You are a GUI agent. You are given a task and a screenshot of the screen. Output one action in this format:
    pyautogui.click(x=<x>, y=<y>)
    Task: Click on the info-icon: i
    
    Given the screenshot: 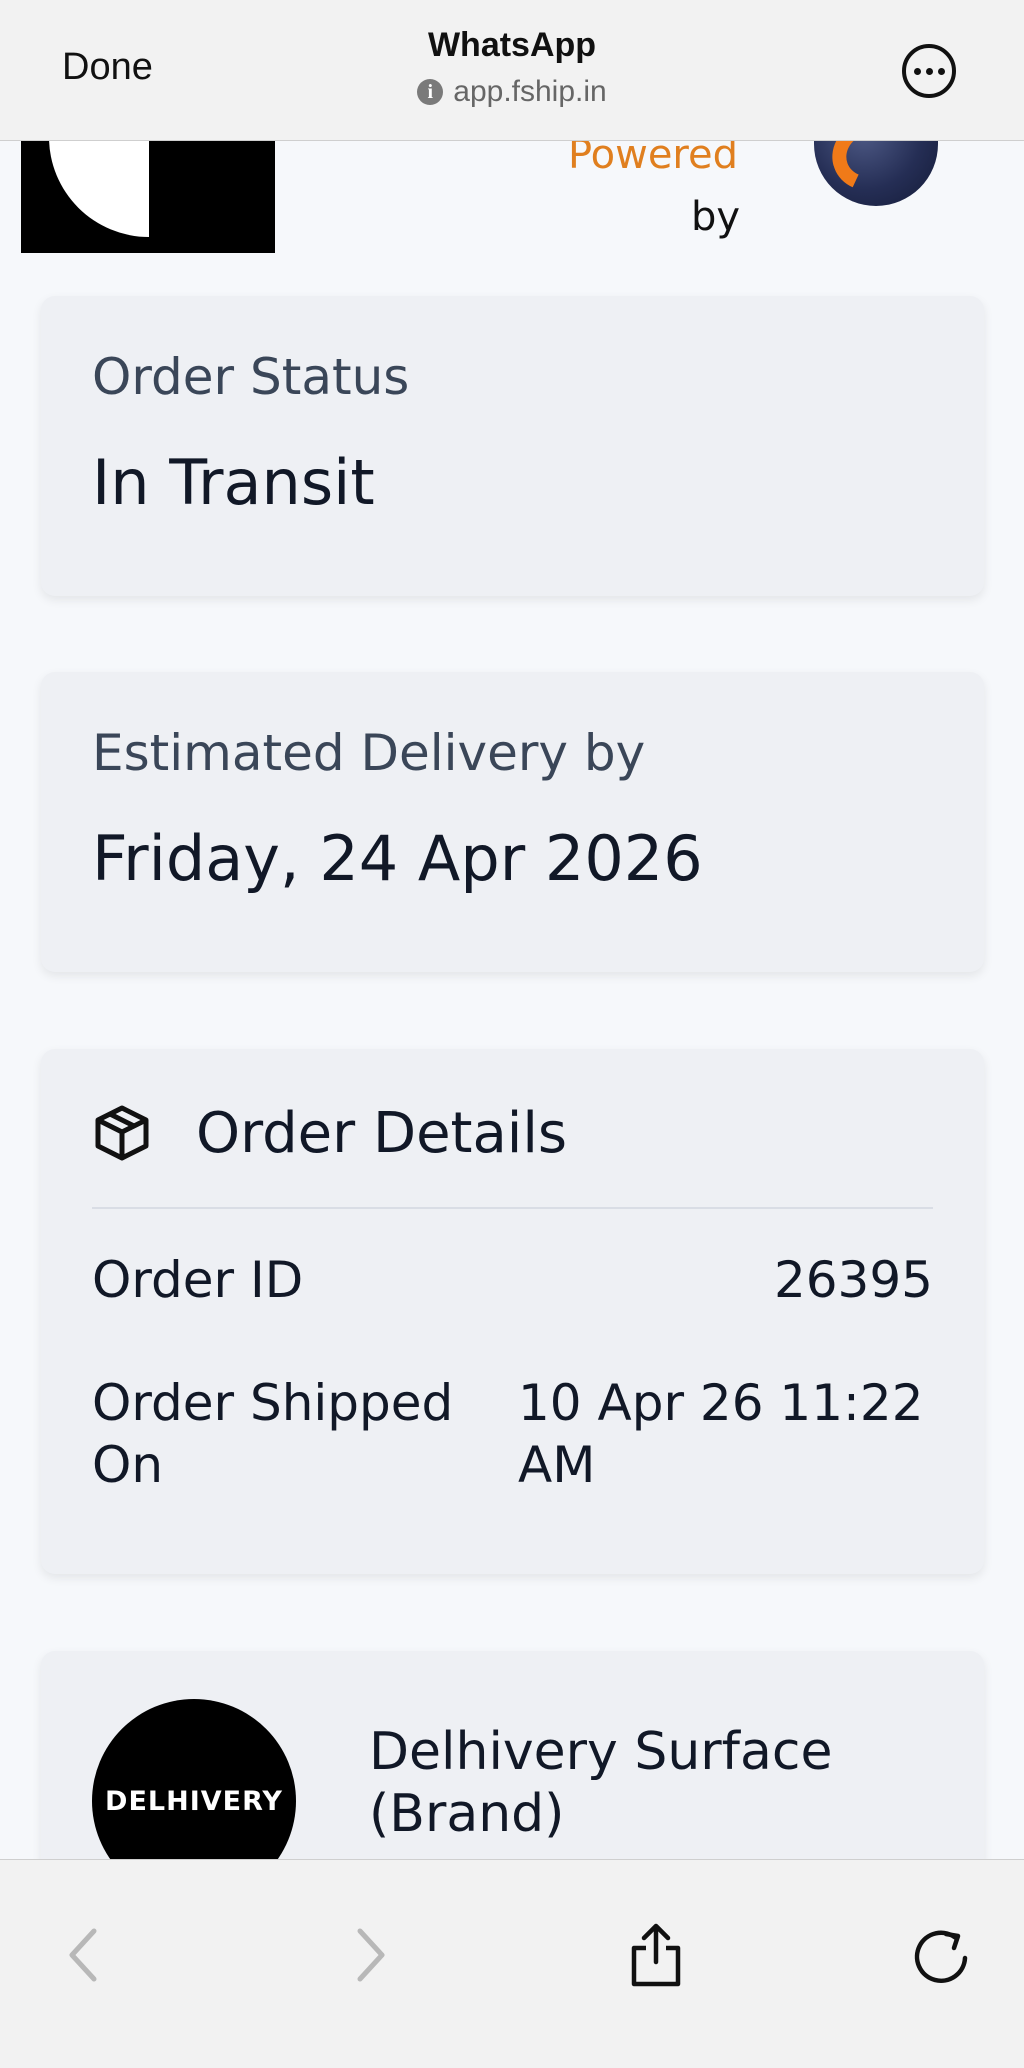 What is the action you would take?
    pyautogui.click(x=430, y=92)
    